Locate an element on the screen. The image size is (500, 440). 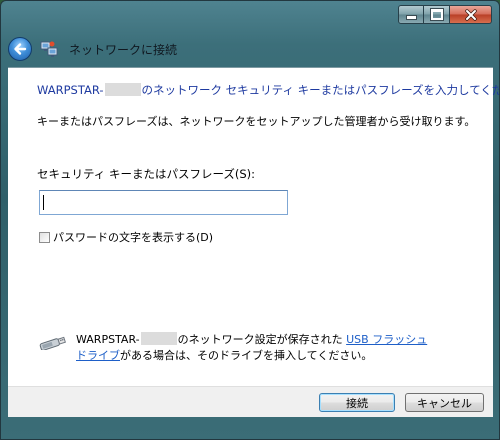
header-row: ネットワークに接続 is located at coordinates (250, 49).